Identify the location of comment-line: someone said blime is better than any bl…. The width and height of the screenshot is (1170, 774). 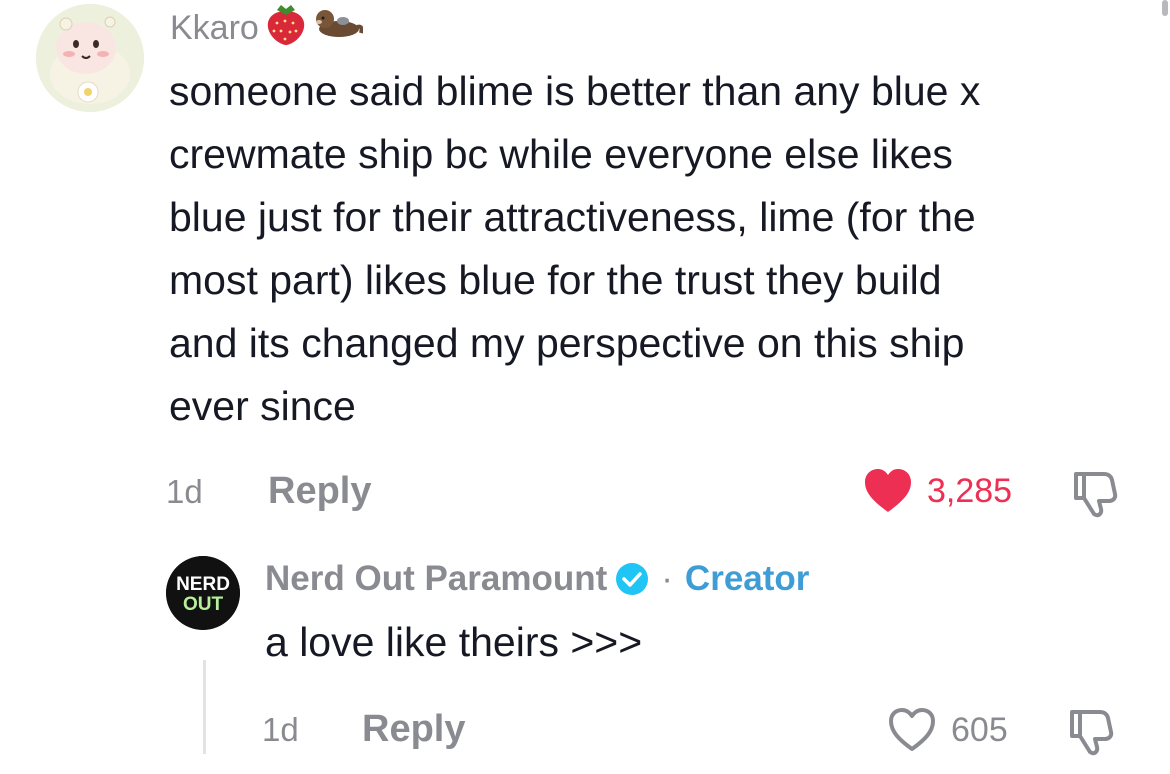
(575, 91).